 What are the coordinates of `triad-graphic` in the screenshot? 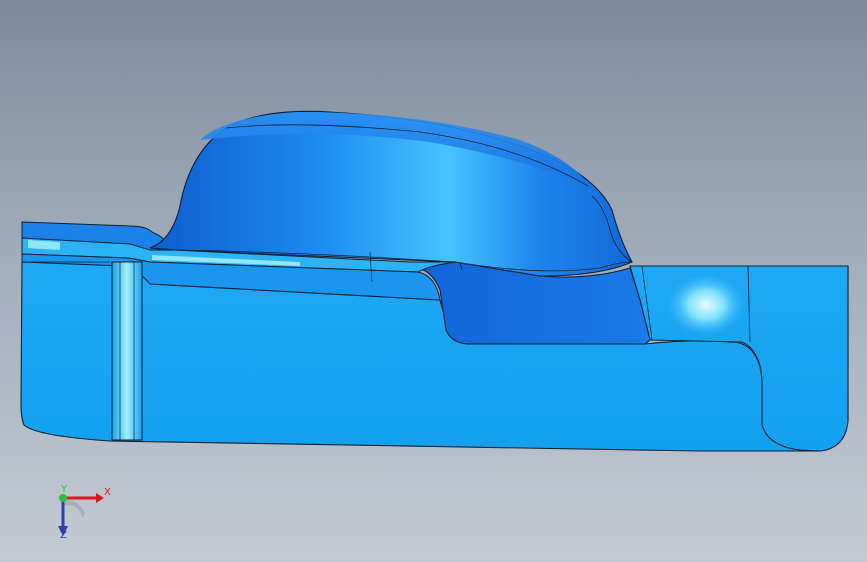 It's located at (81, 514).